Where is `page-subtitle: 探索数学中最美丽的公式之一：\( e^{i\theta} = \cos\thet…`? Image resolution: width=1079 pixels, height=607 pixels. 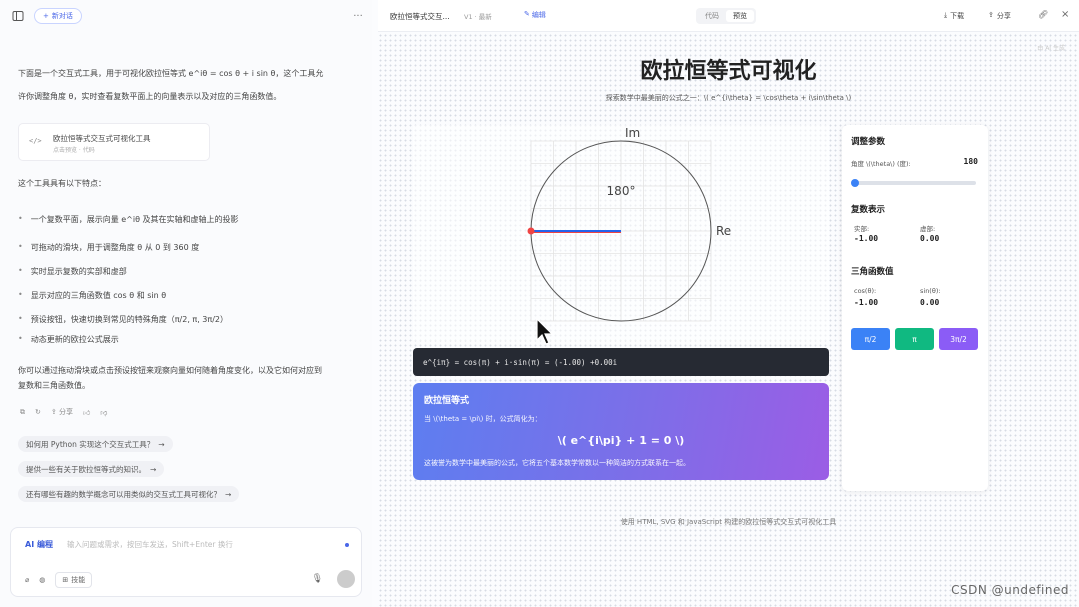
page-subtitle: 探索数学中最美丽的公式之一：\( e^{i\theta} = \cos\thet… is located at coordinates (728, 98).